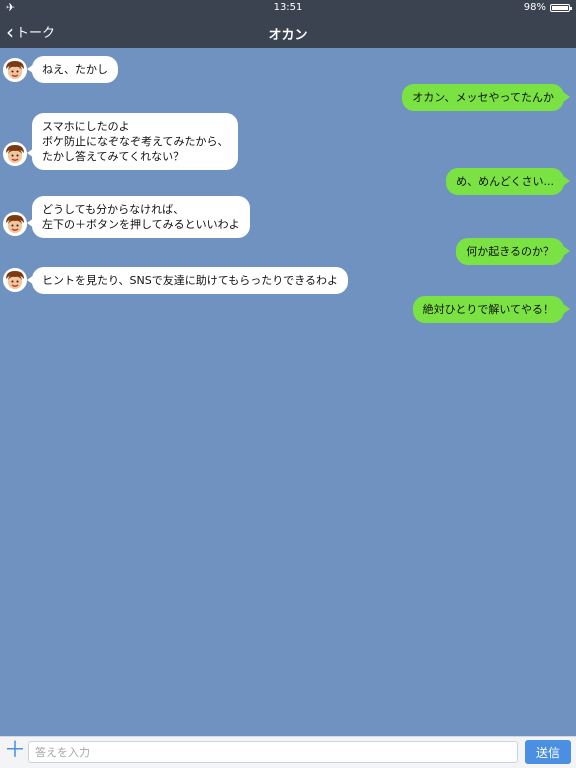  I want to click on message-bubble: ヒントを見たり、SNSで友達に助けてもらったりできるわよ, so click(190, 280).